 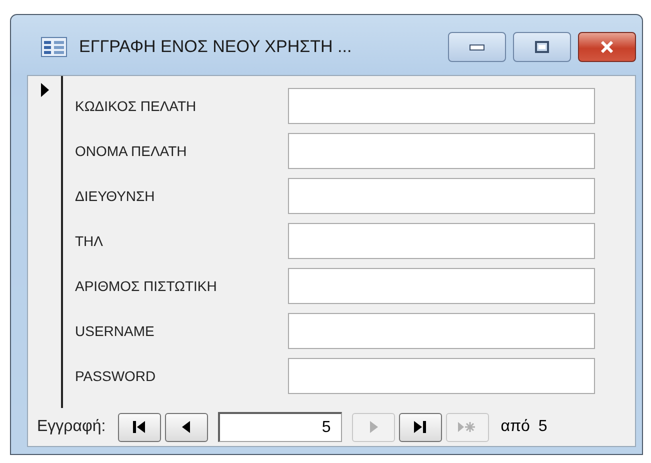 What do you see at coordinates (115, 196) in the screenshot?
I see `field-label: ΔΙΕΥΘΥΝΣΗ` at bounding box center [115, 196].